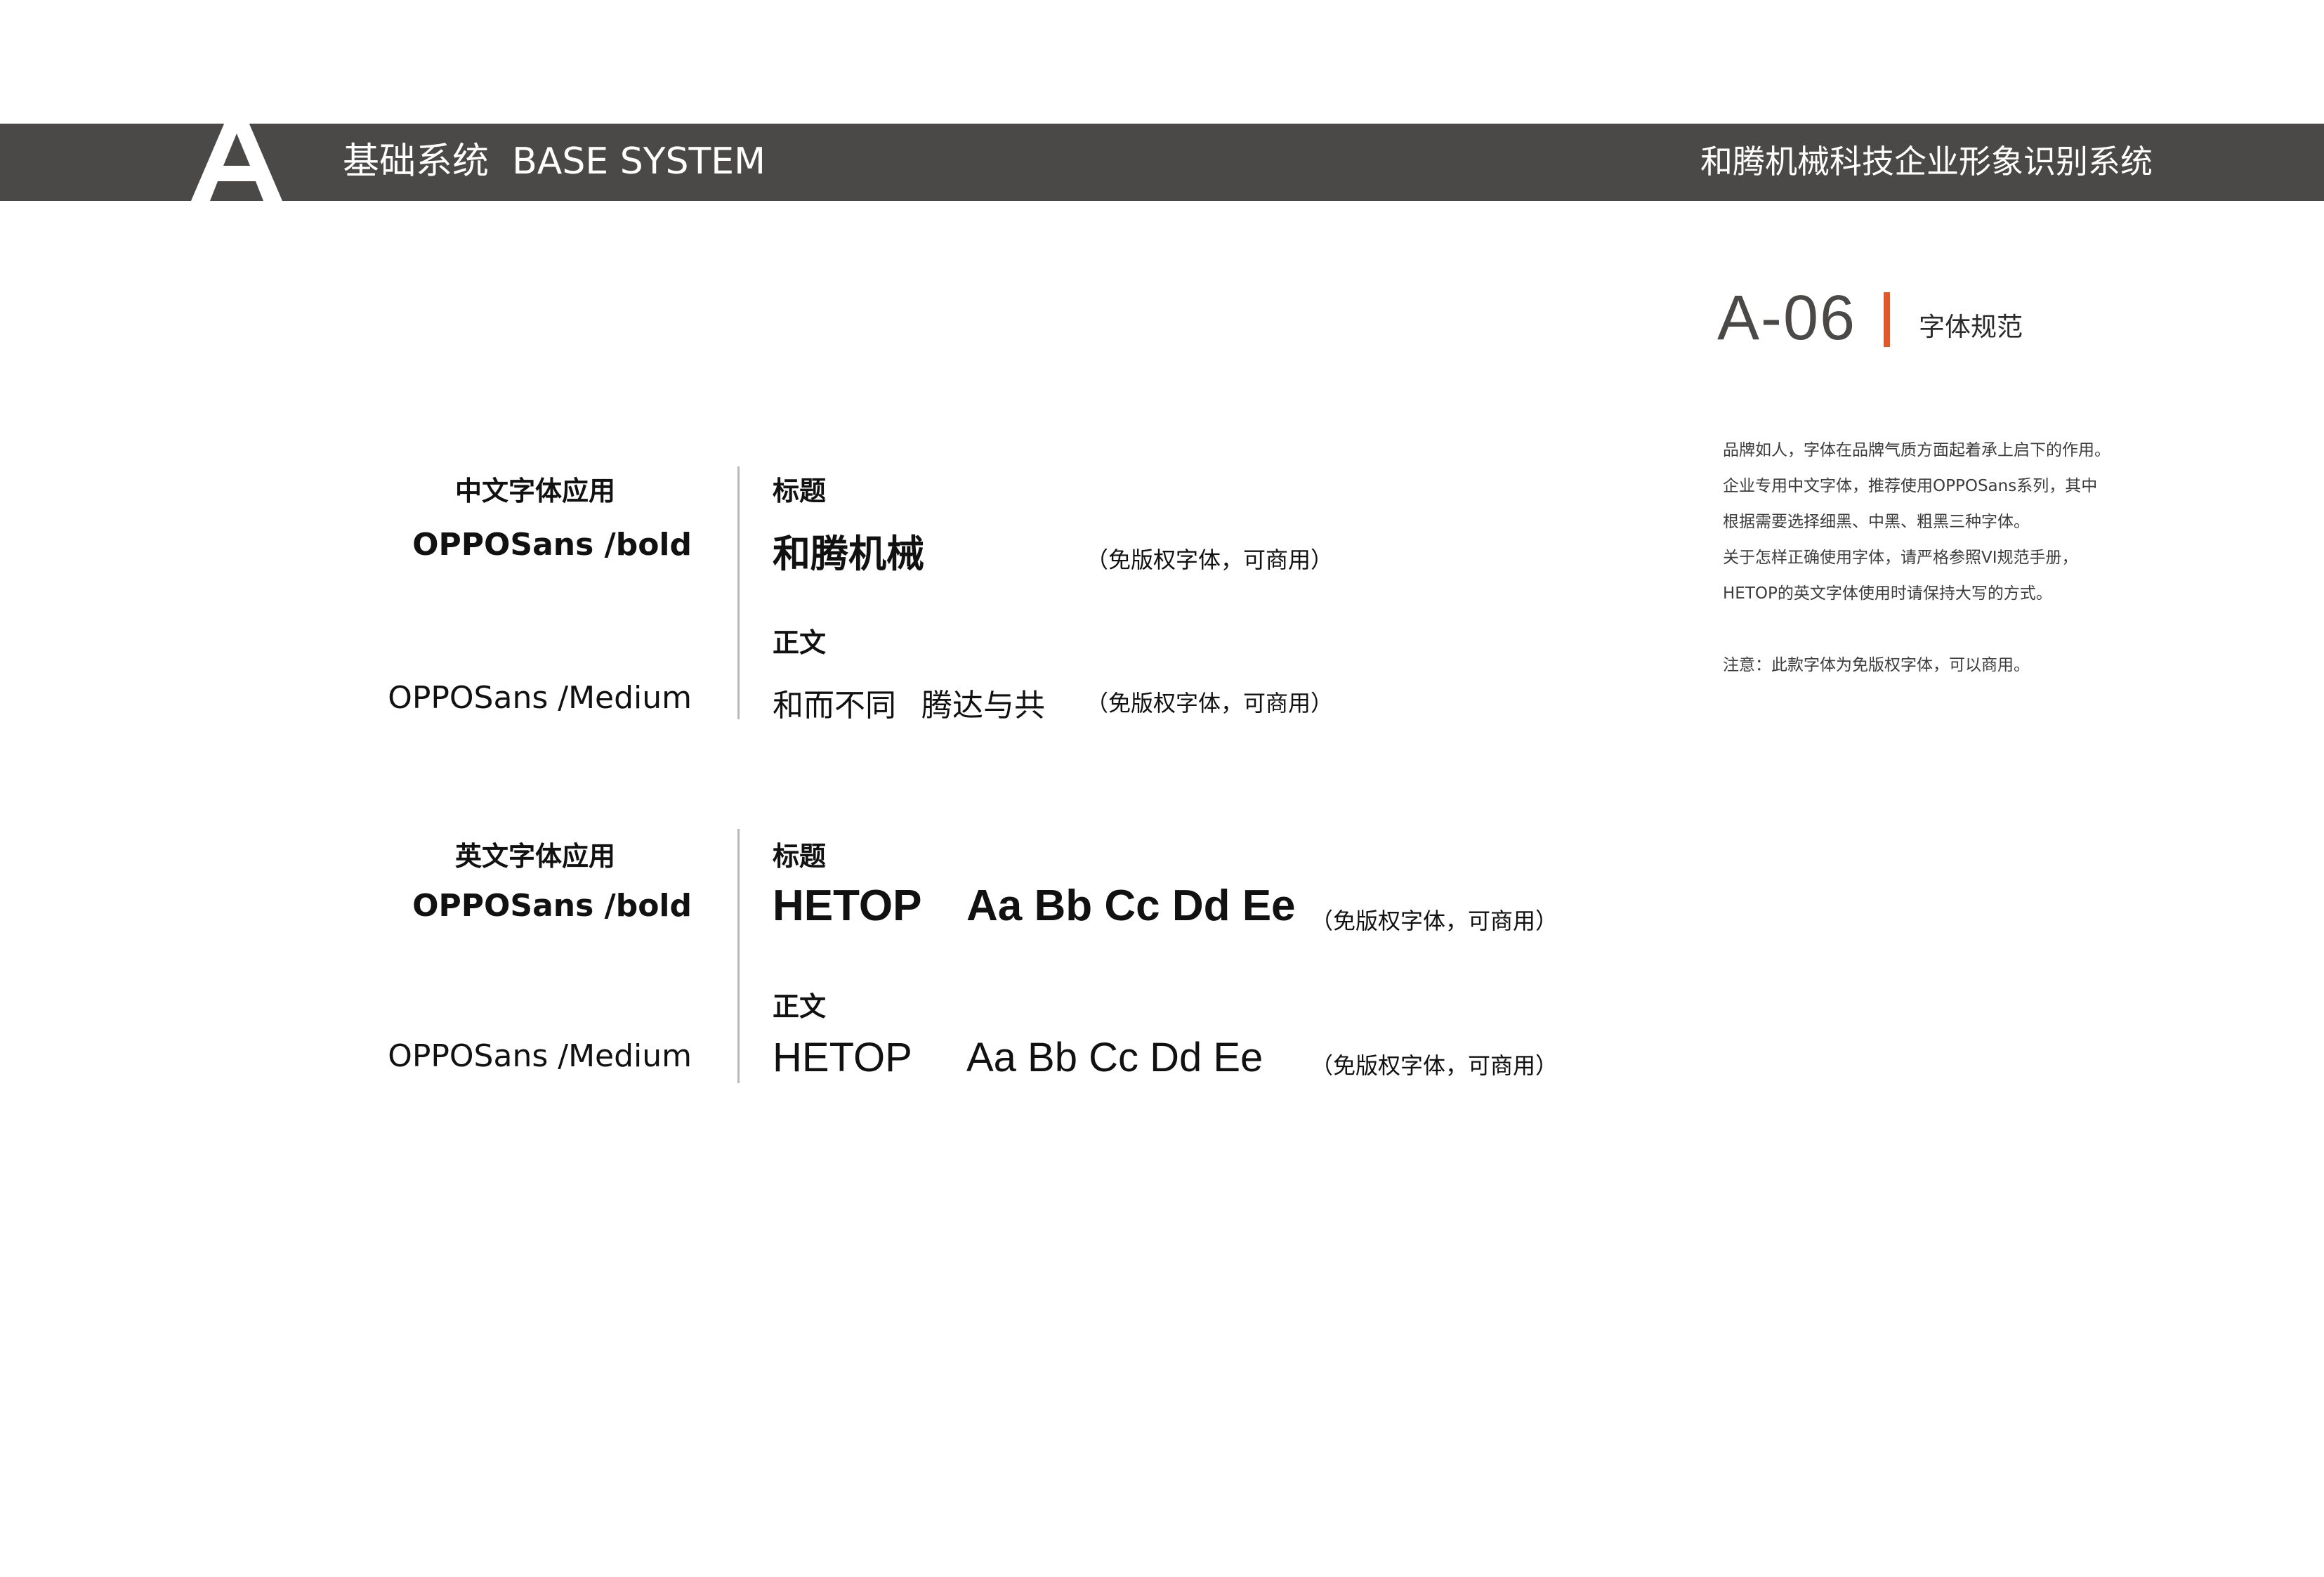 The image size is (2324, 1577). What do you see at coordinates (800, 491) in the screenshot?
I see `chinese-title-label: 标题` at bounding box center [800, 491].